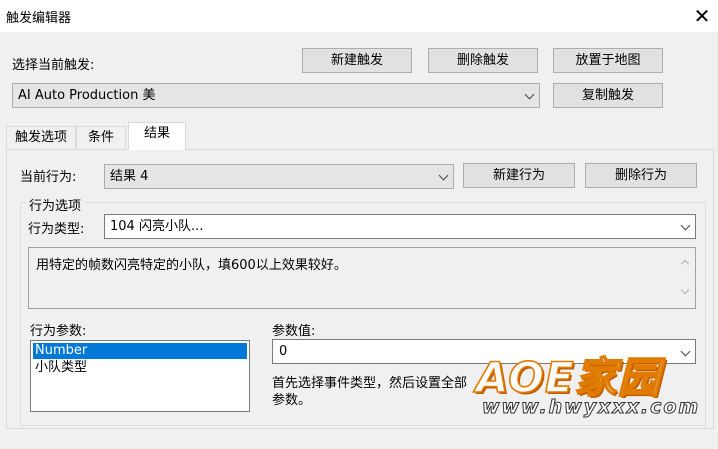 This screenshot has height=449, width=718. I want to click on current-action-value: 结果 4, so click(129, 176).